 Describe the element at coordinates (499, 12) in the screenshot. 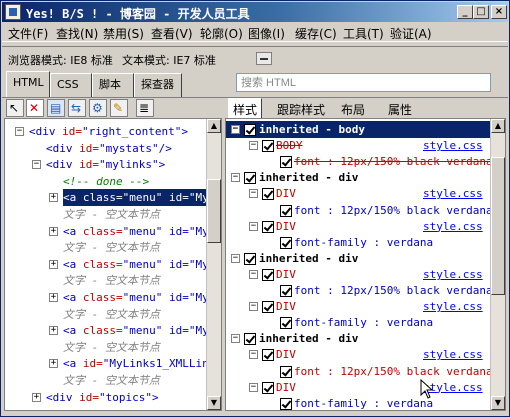

I see `close-button: ×` at that location.